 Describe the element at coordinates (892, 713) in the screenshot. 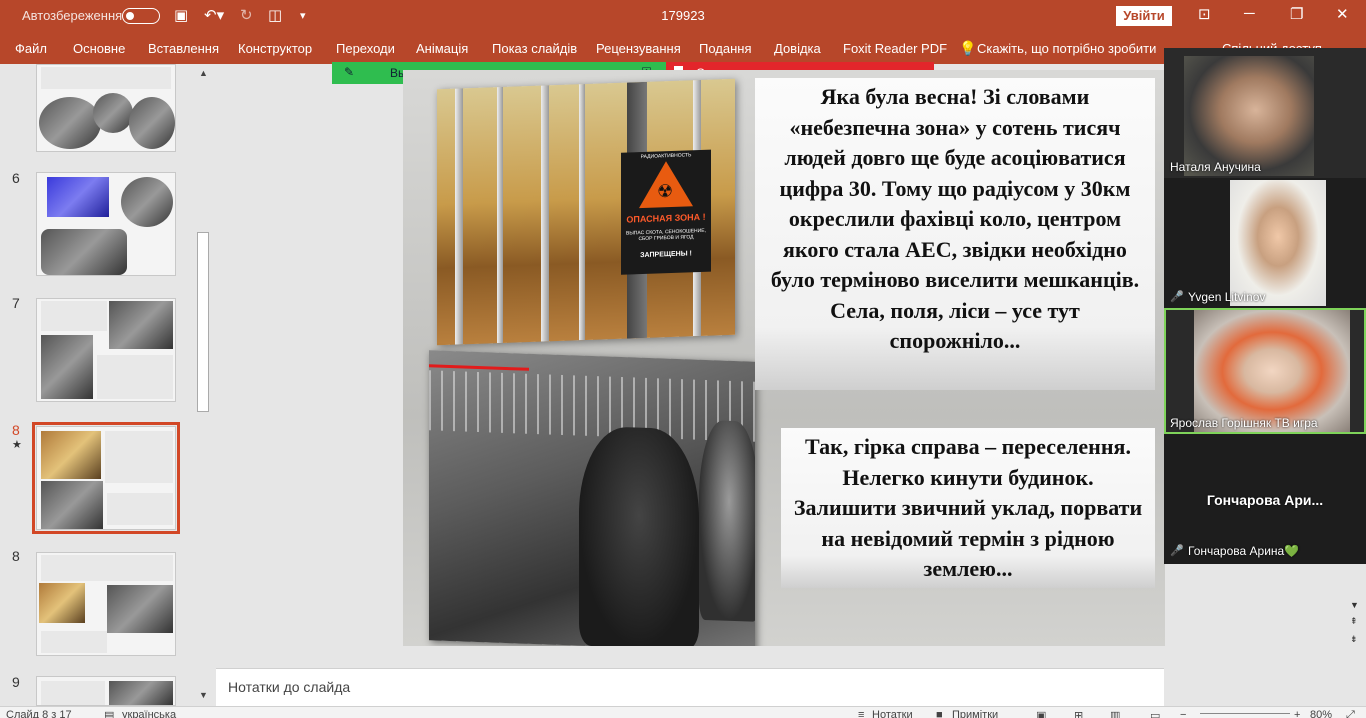

I see `notes-toggle: Нотатки` at that location.